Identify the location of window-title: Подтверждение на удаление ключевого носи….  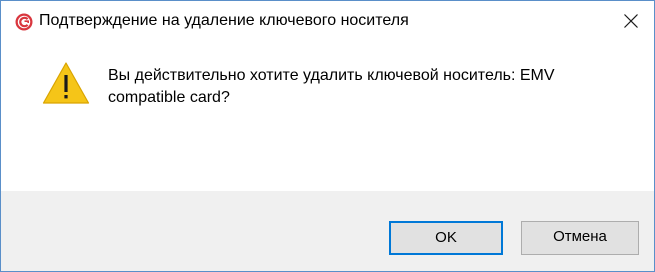
(224, 20).